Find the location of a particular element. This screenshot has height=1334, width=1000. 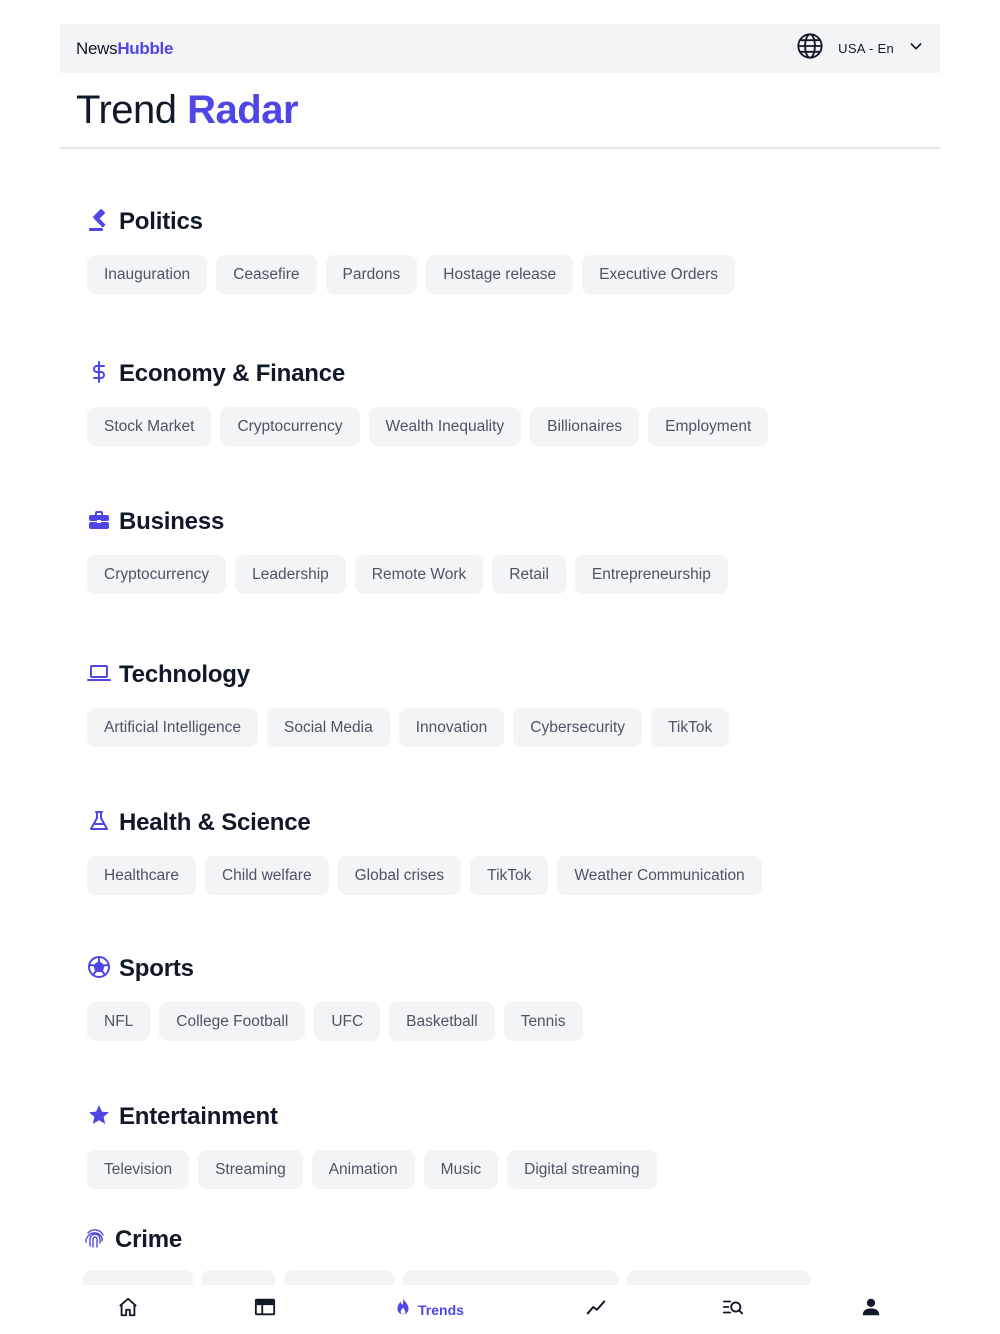

tag-chip: Animation is located at coordinates (363, 1169).